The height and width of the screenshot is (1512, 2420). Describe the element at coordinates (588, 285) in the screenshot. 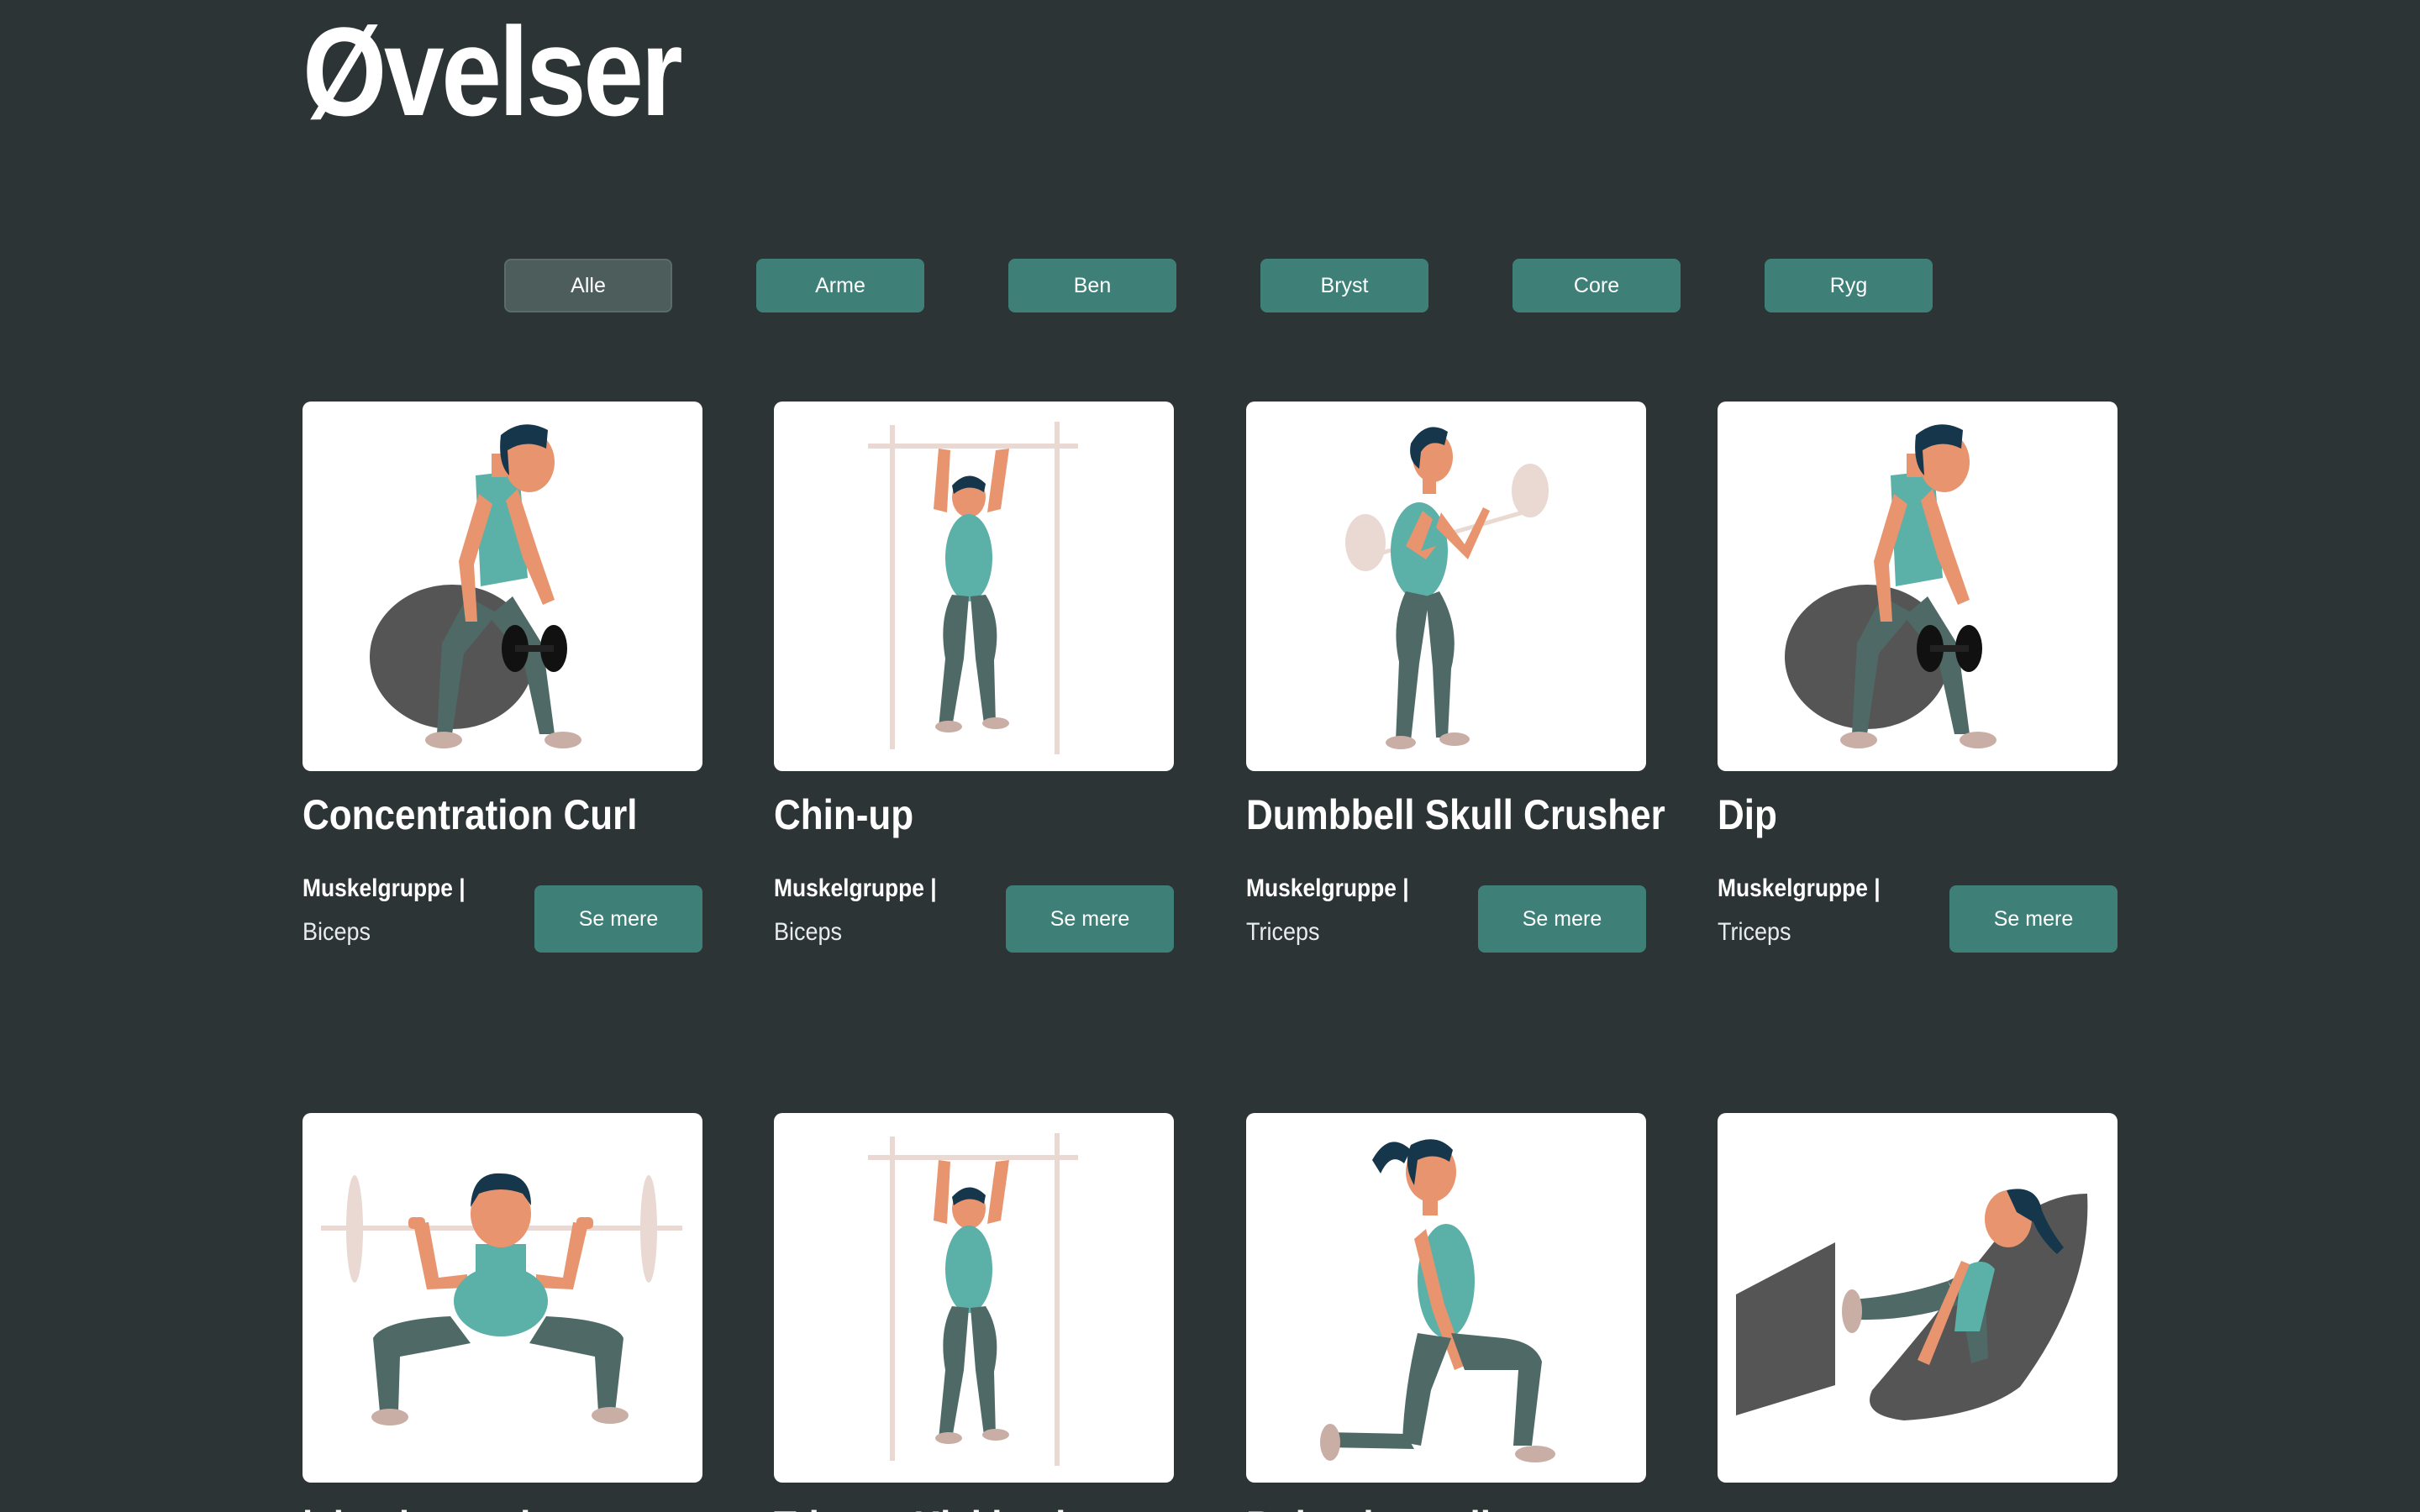

I see `filter-alle-button: Alle` at that location.